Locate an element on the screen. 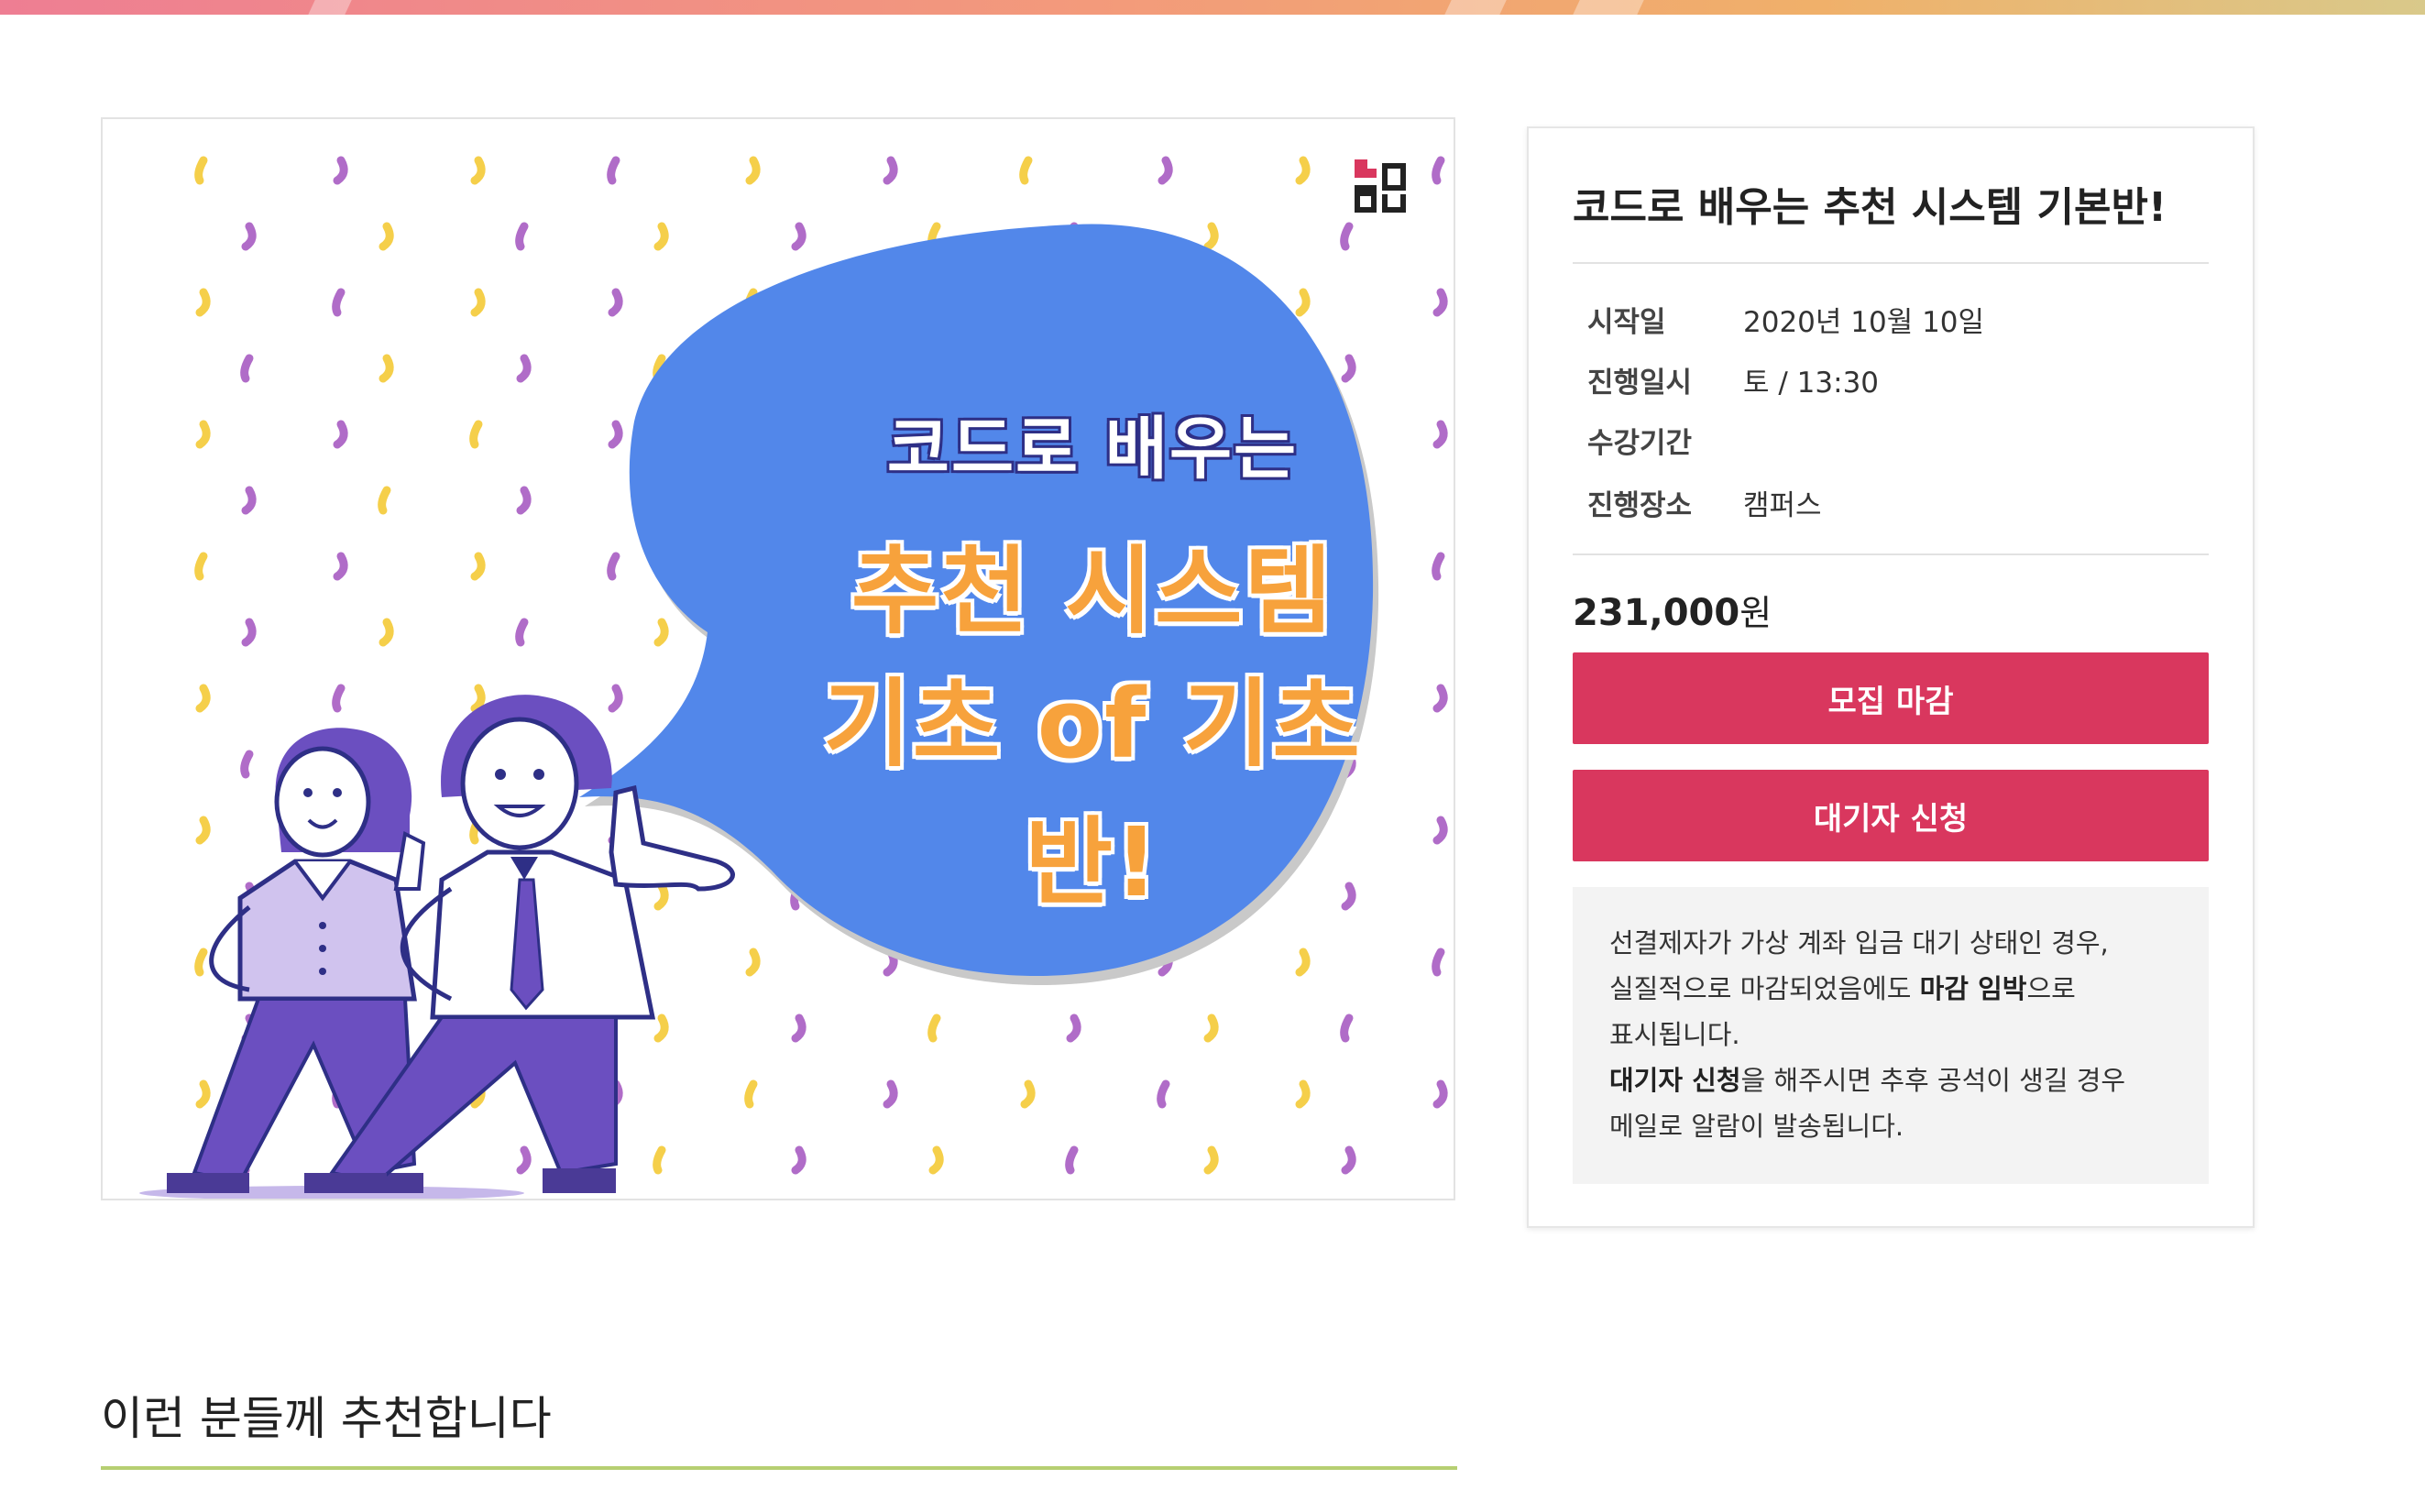 Image resolution: width=2425 pixels, height=1512 pixels. course-title: 코드로 배우는 추천 시스템 기본반! is located at coordinates (1870, 207).